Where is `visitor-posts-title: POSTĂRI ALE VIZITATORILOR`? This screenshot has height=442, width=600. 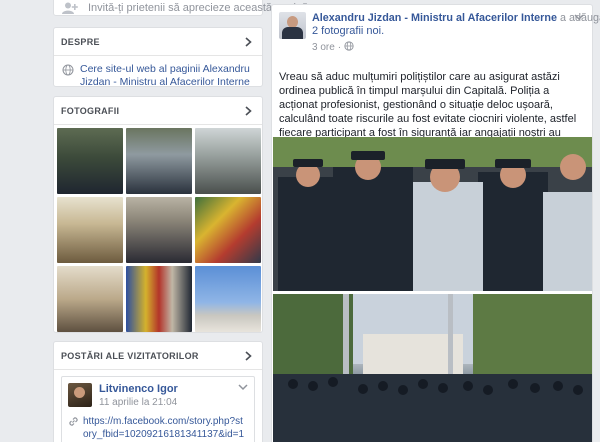
visitor-posts-title: POSTĂRI ALE VIZITATORILOR is located at coordinates (130, 355).